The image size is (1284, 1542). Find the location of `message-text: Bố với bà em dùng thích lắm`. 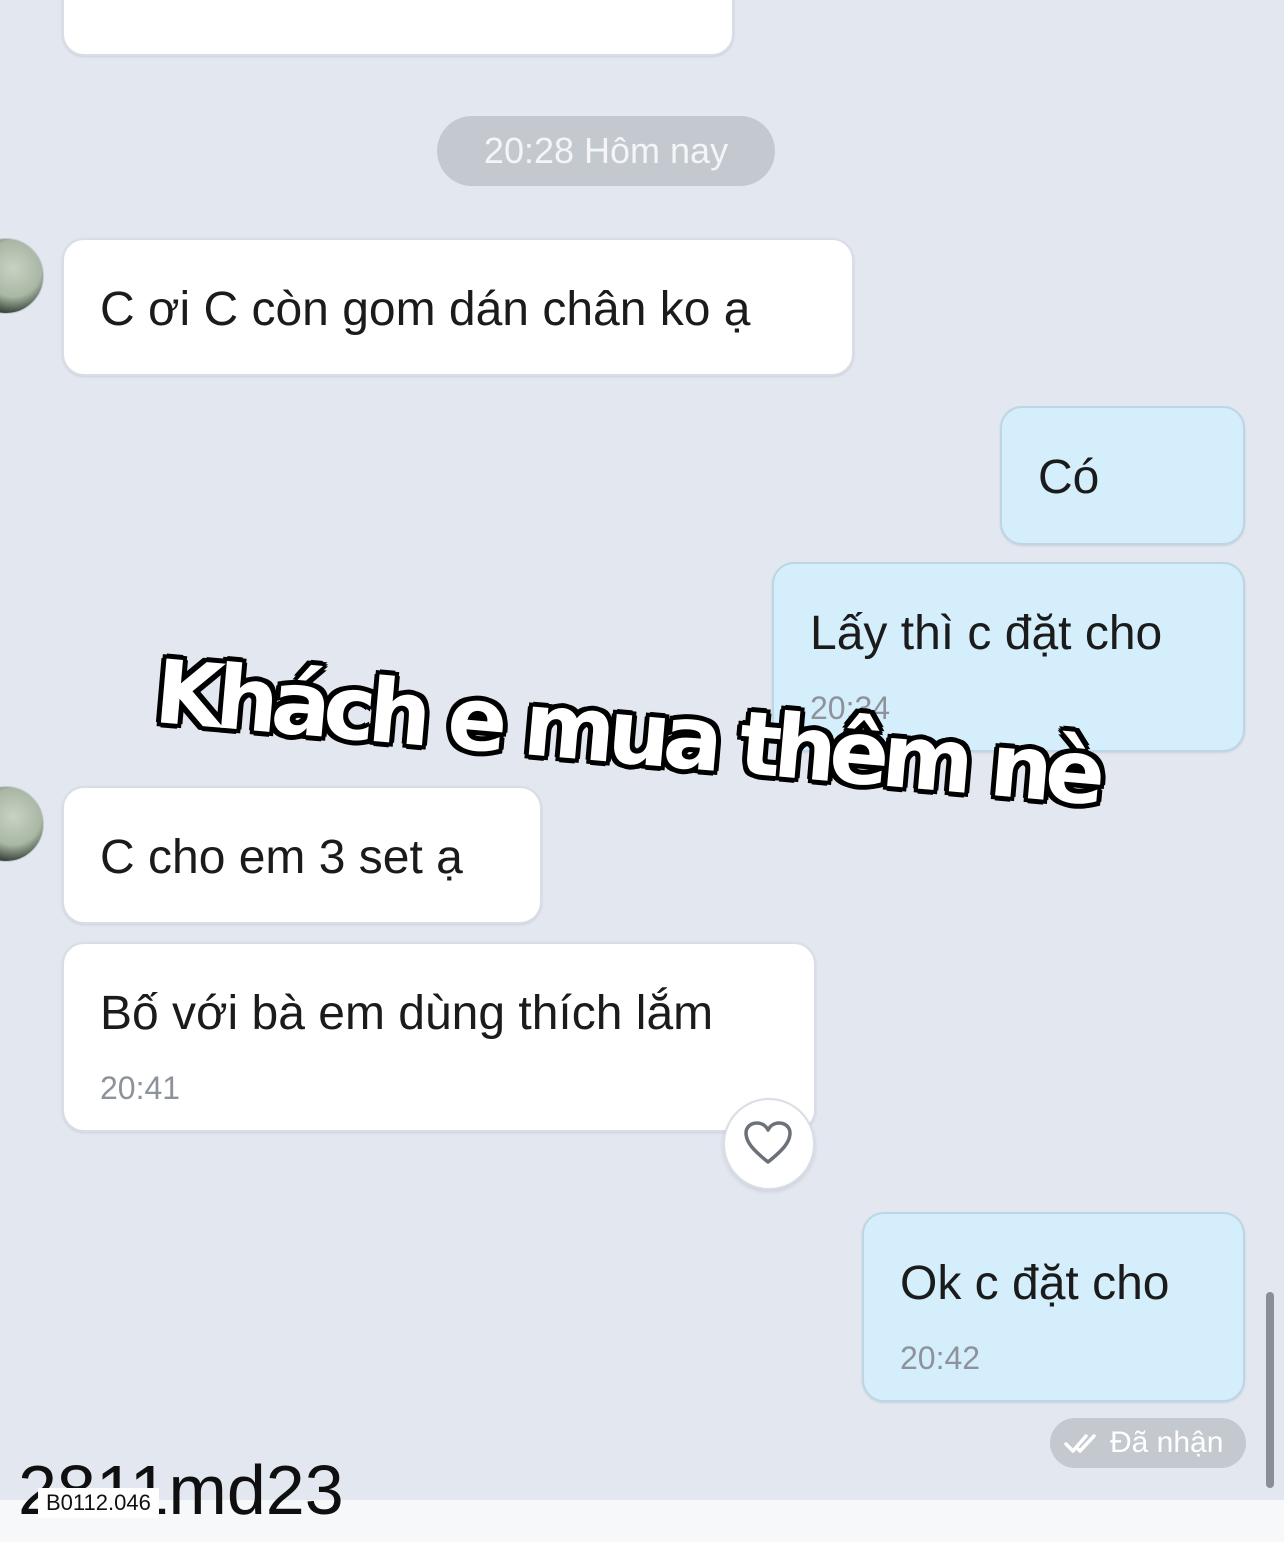

message-text: Bố với bà em dùng thích lắm is located at coordinates (407, 1013).